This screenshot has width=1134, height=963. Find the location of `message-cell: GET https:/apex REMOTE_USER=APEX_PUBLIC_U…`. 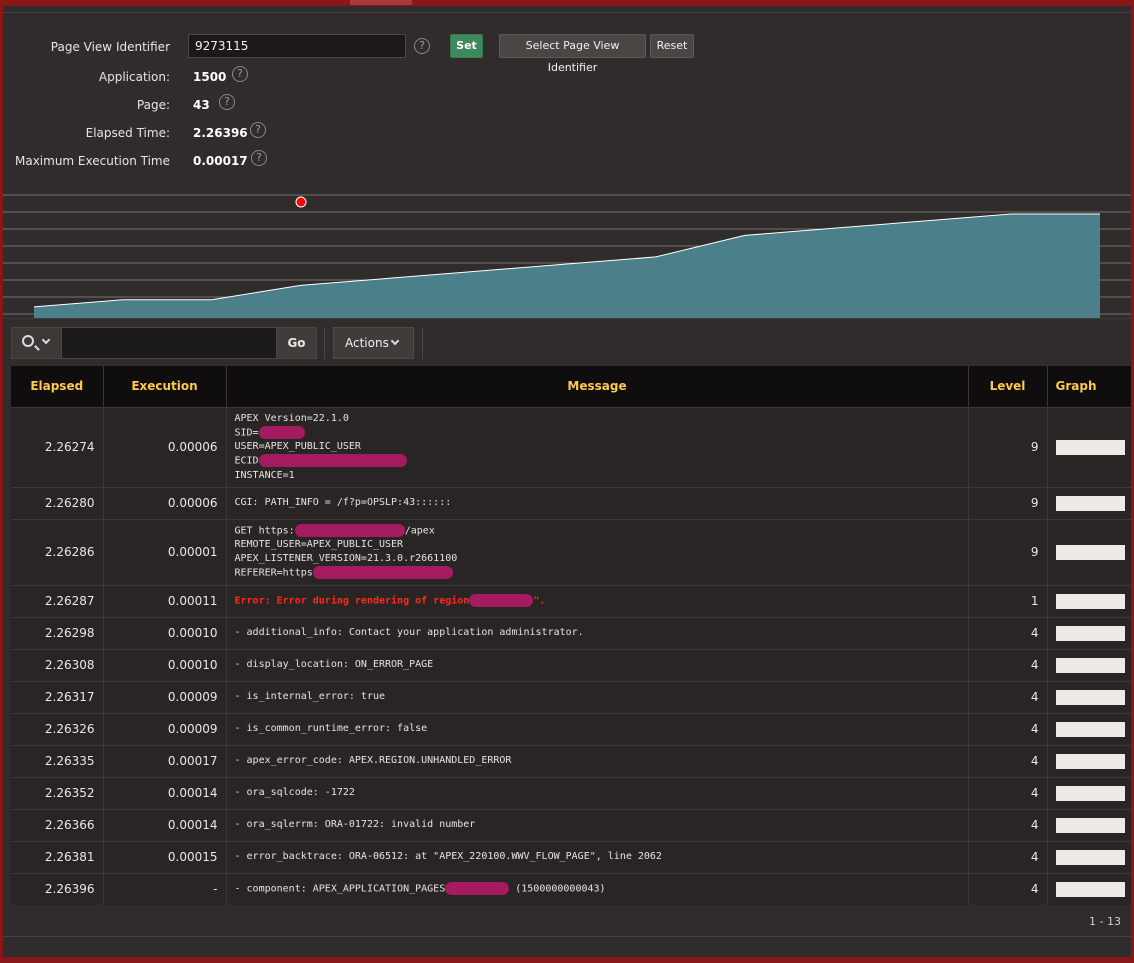

message-cell: GET https:/apex REMOTE_USER=APEX_PUBLIC_U… is located at coordinates (597, 551).